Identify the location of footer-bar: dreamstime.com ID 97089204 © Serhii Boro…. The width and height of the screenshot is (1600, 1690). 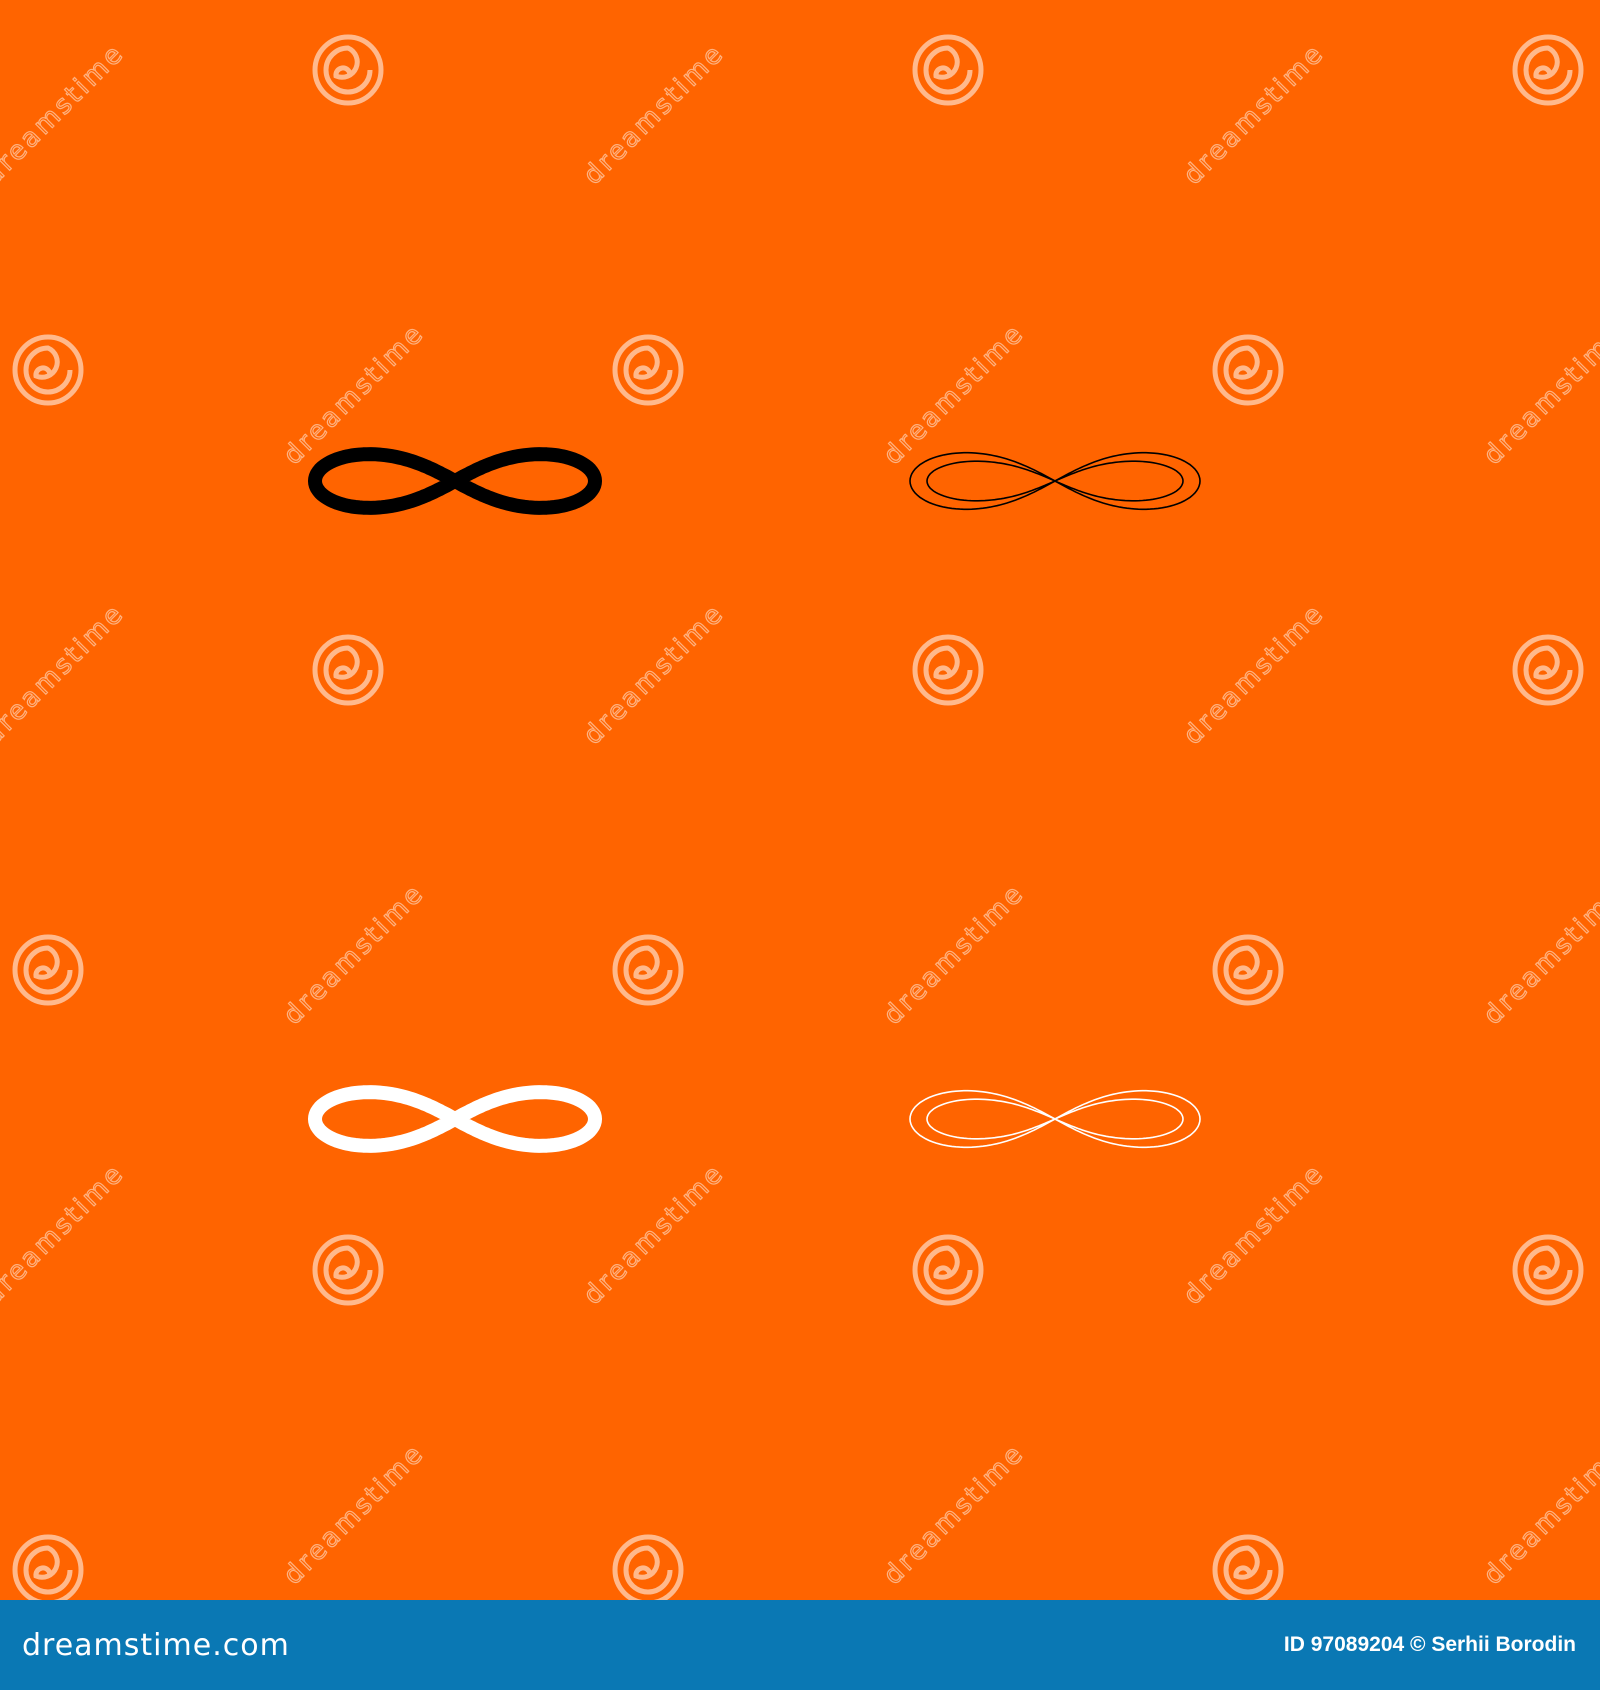
(800, 1645).